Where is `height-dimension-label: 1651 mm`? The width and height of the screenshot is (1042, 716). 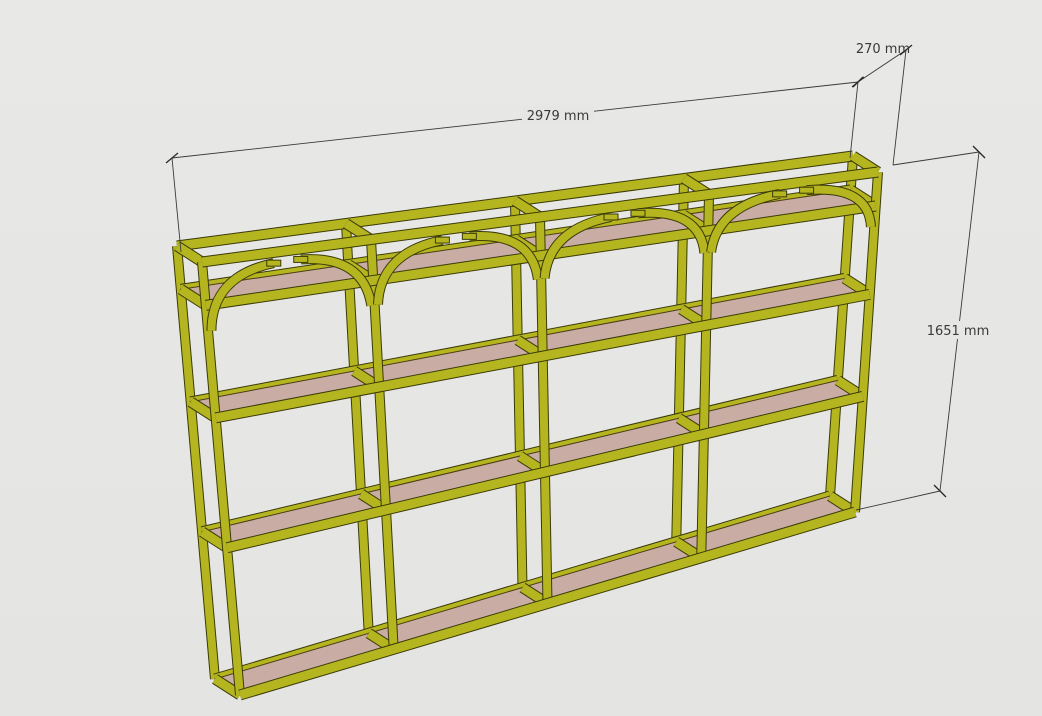 height-dimension-label: 1651 mm is located at coordinates (958, 331).